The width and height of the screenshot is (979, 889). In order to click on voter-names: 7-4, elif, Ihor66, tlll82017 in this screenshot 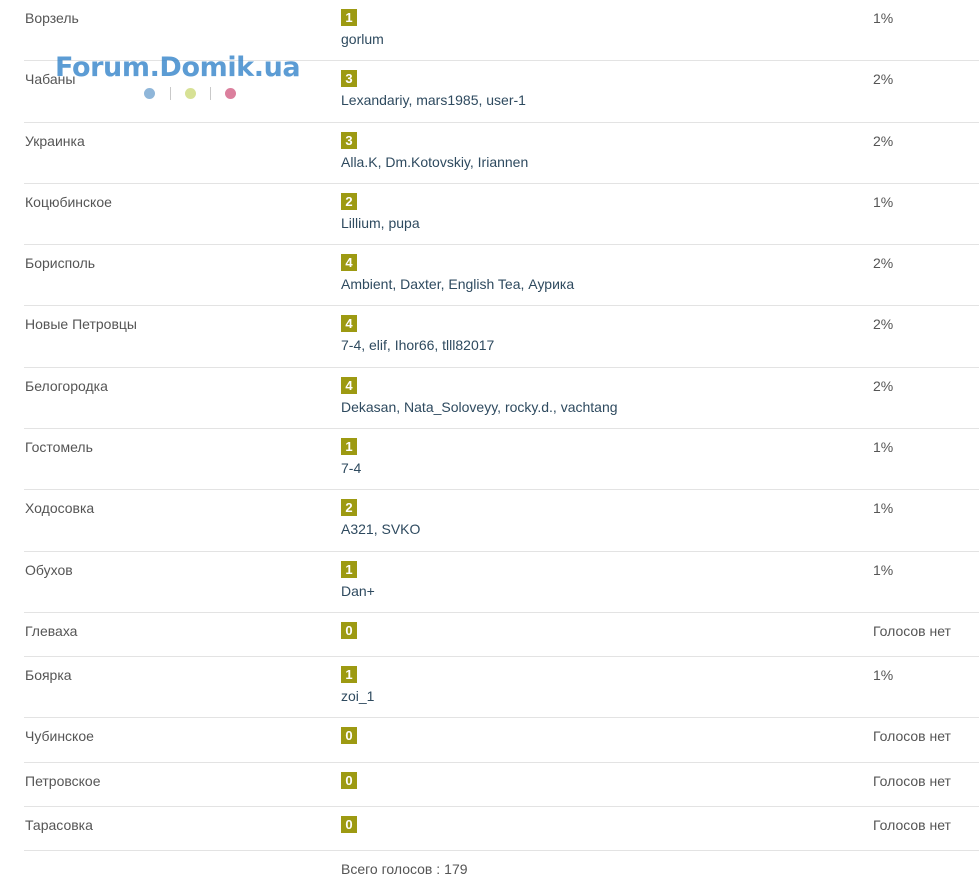, I will do `click(417, 345)`.